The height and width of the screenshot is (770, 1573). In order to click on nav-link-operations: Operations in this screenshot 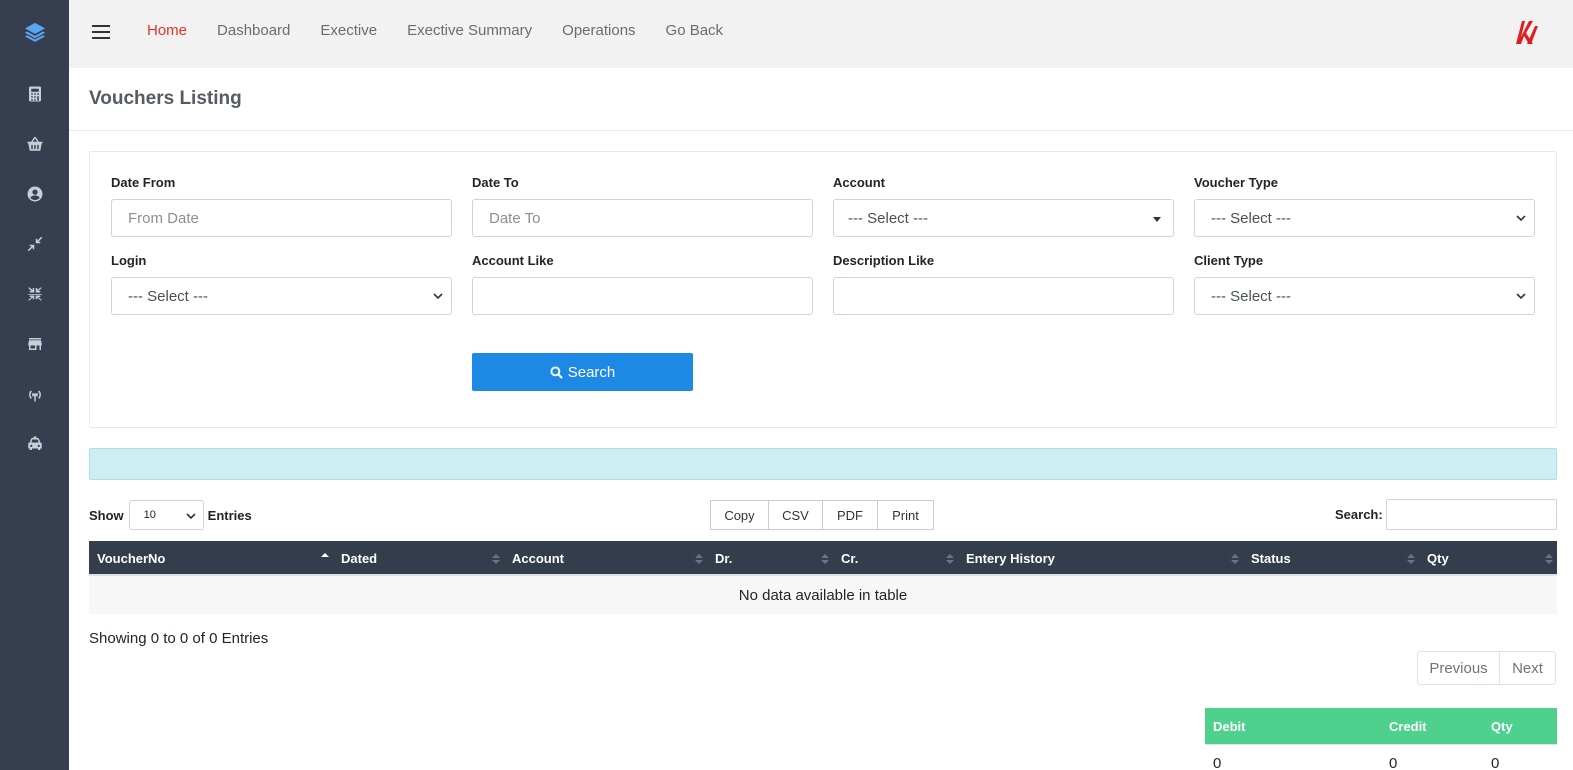, I will do `click(598, 31)`.